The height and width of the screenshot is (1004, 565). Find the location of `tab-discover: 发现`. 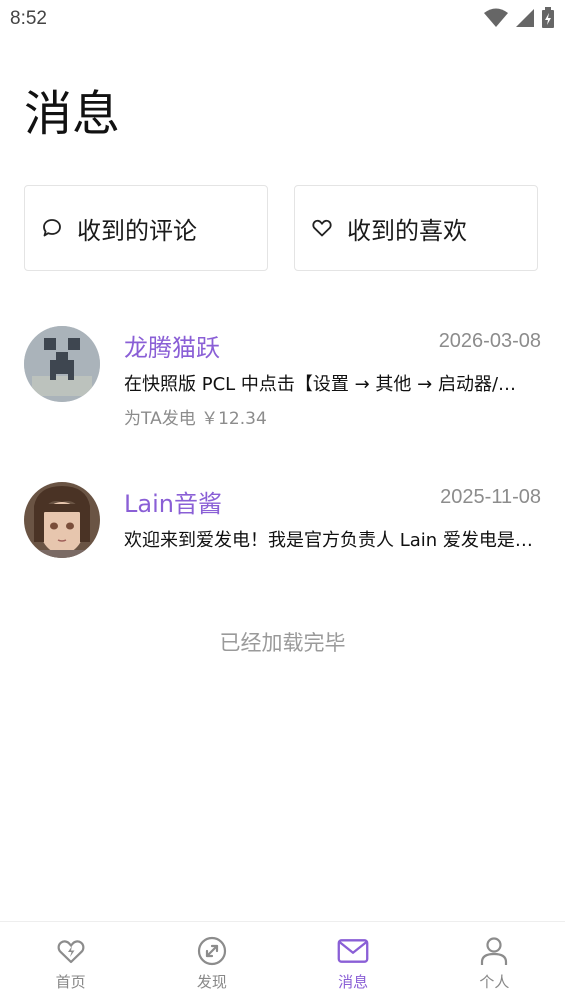

tab-discover: 发现 is located at coordinates (211, 963).